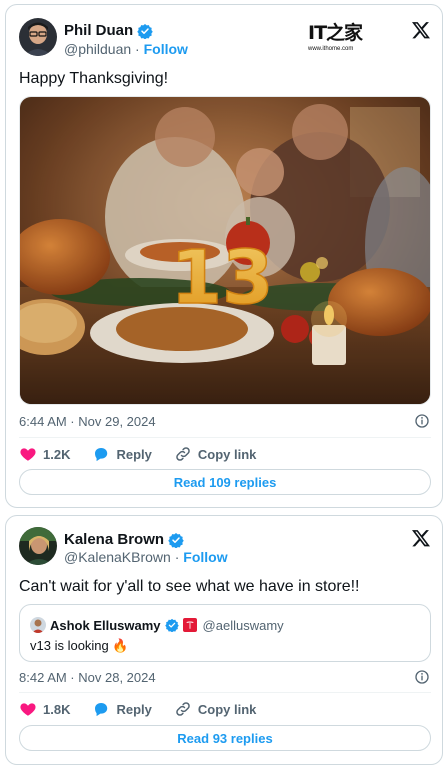  I want to click on watermark-main: IT之家, so click(335, 33).